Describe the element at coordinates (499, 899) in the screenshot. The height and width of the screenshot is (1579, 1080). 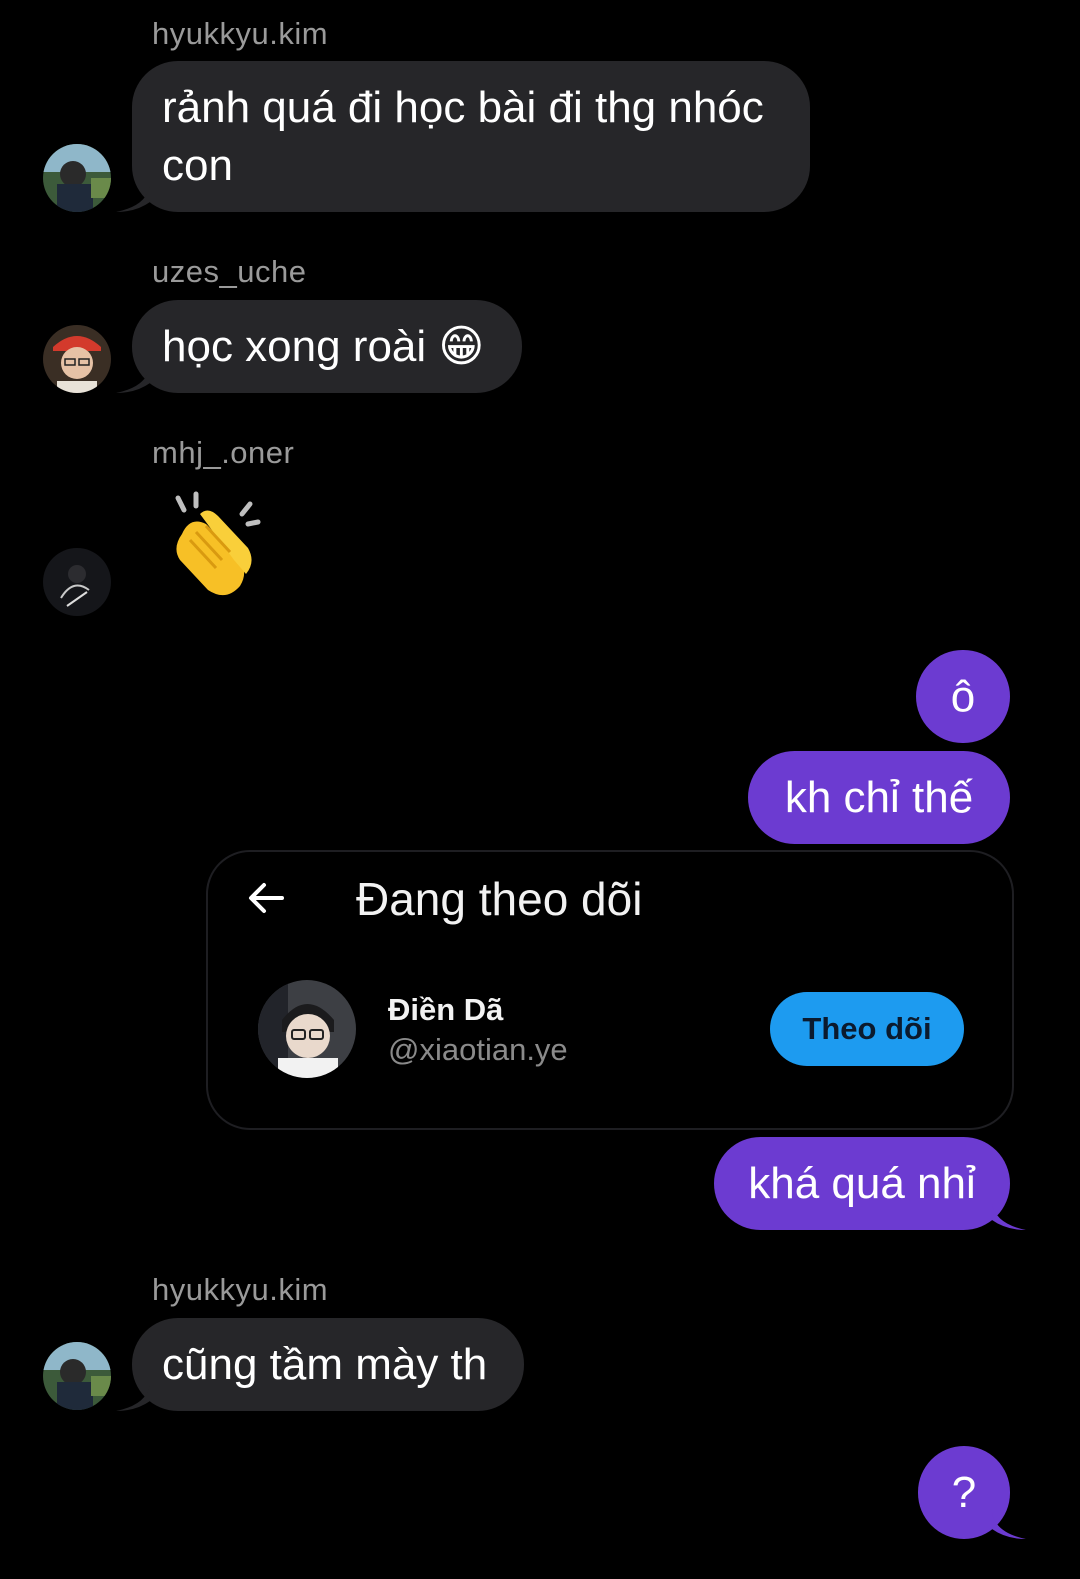
I see `card-title: Đang theo dõi` at that location.